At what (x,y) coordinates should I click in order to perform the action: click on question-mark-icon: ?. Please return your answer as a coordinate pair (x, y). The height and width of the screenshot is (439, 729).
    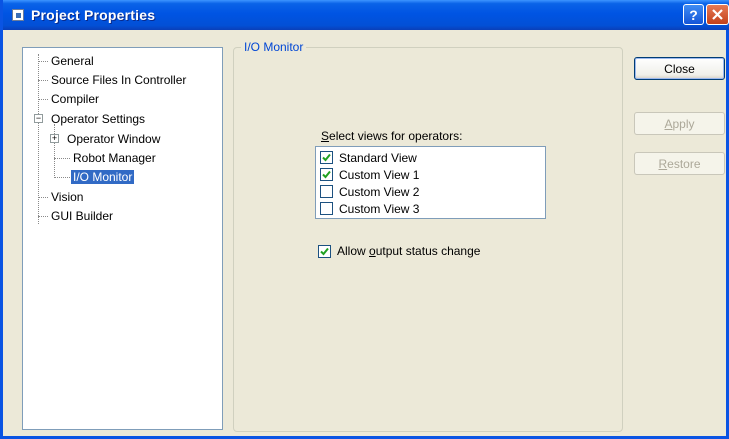
    Looking at the image, I should click on (693, 14).